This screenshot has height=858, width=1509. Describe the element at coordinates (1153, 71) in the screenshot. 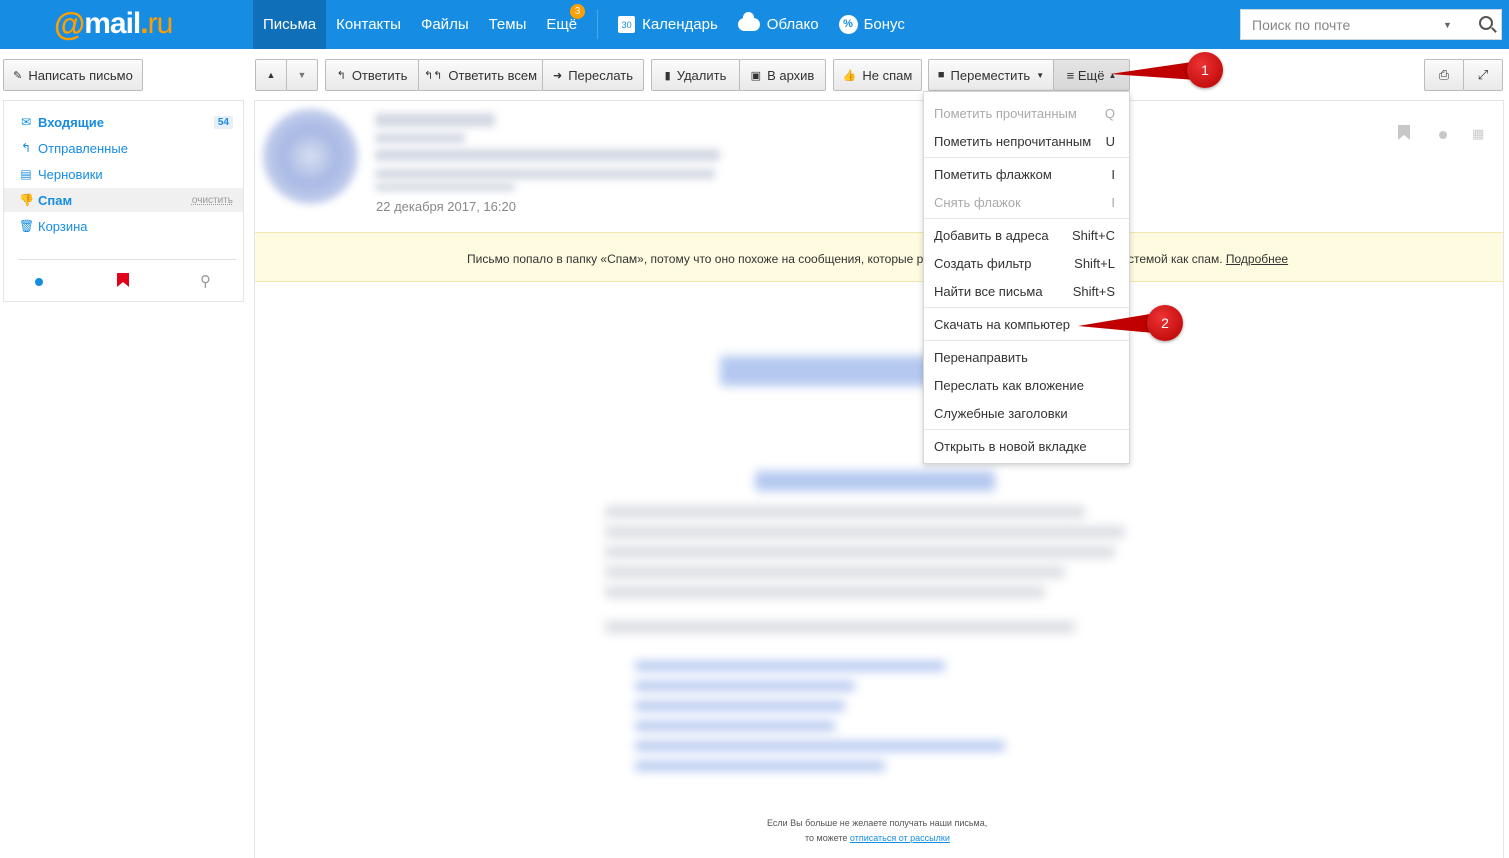

I see `callout-1-pointer` at that location.